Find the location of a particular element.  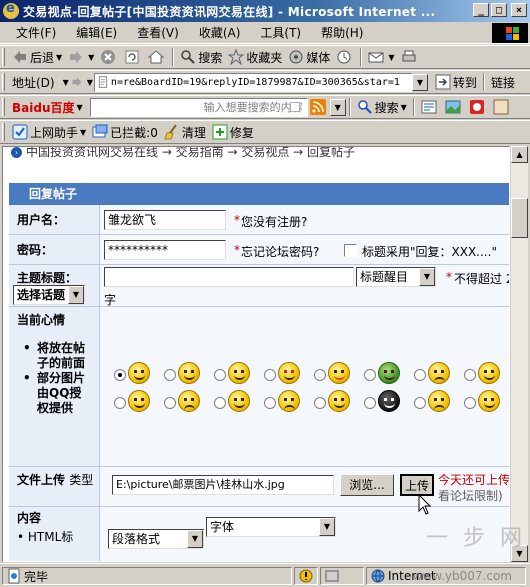

rss-icon is located at coordinates (317, 107).